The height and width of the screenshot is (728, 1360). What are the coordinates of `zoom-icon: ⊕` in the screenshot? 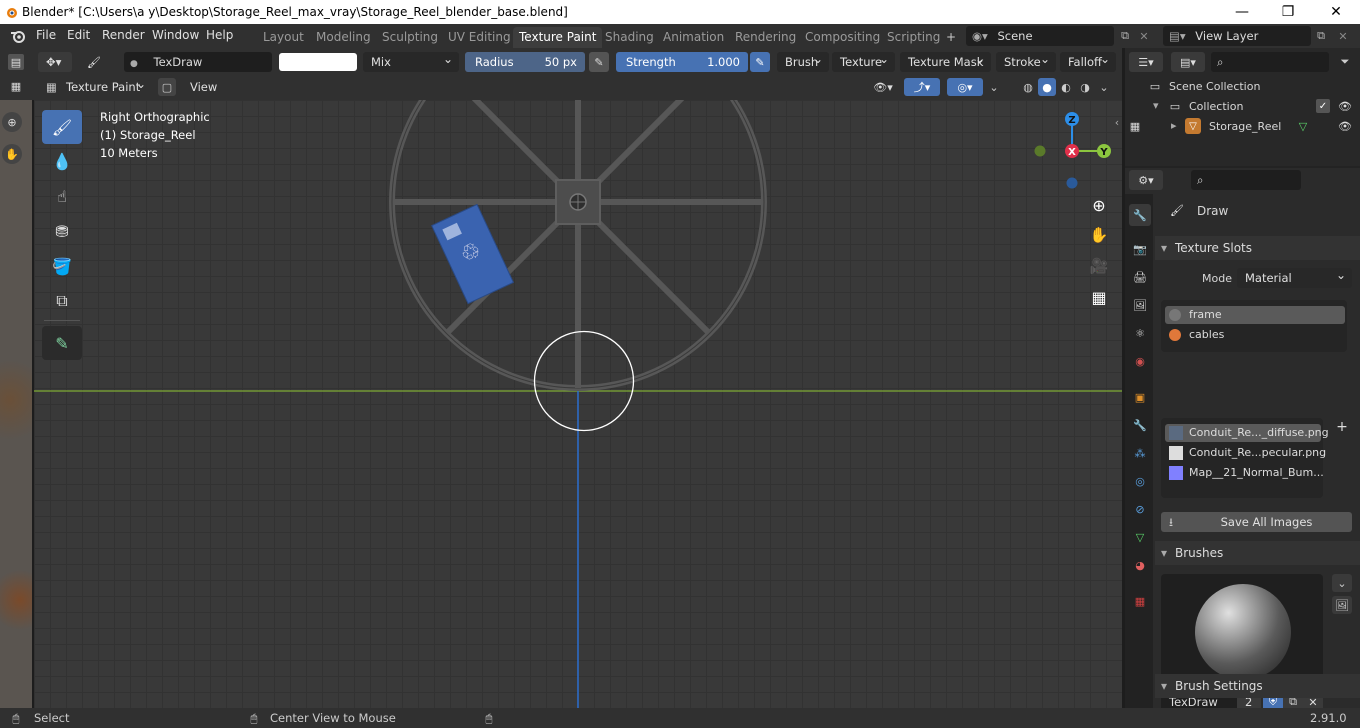 It's located at (12, 122).